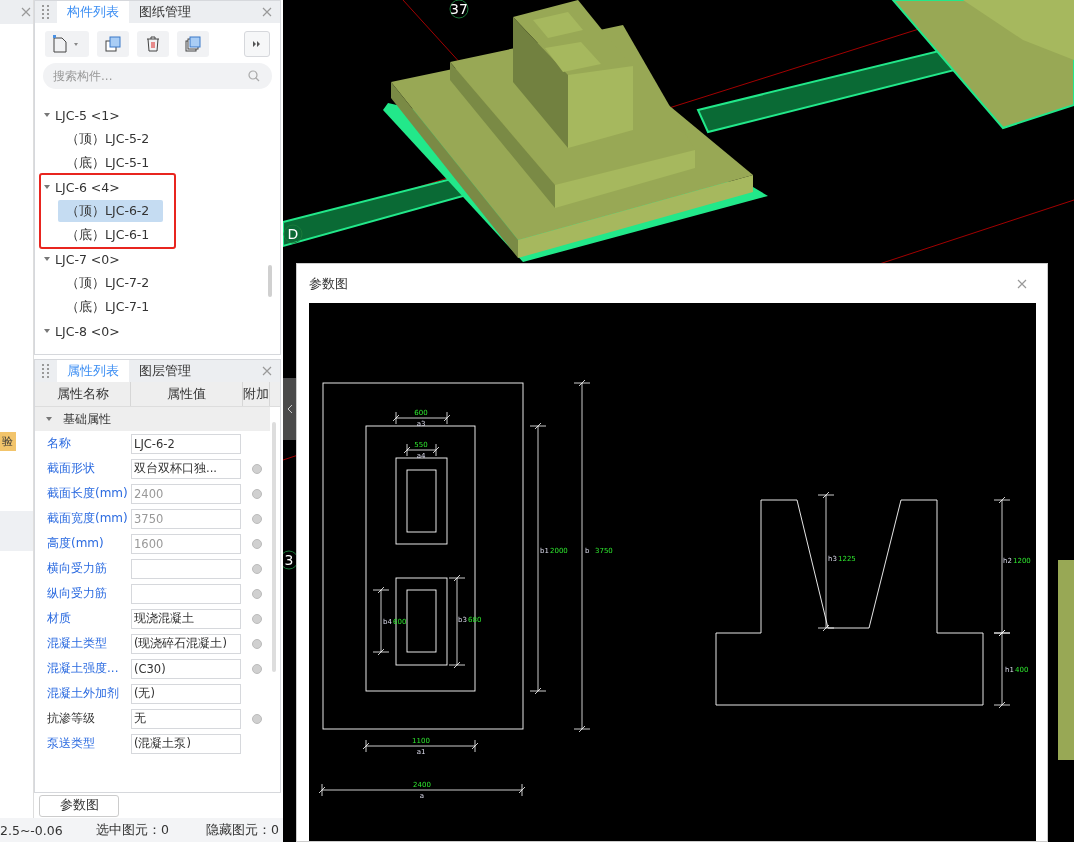 The height and width of the screenshot is (842, 1074). Describe the element at coordinates (110, 307) in the screenshot. I see `tree-item: （底）LJC-7-1` at that location.